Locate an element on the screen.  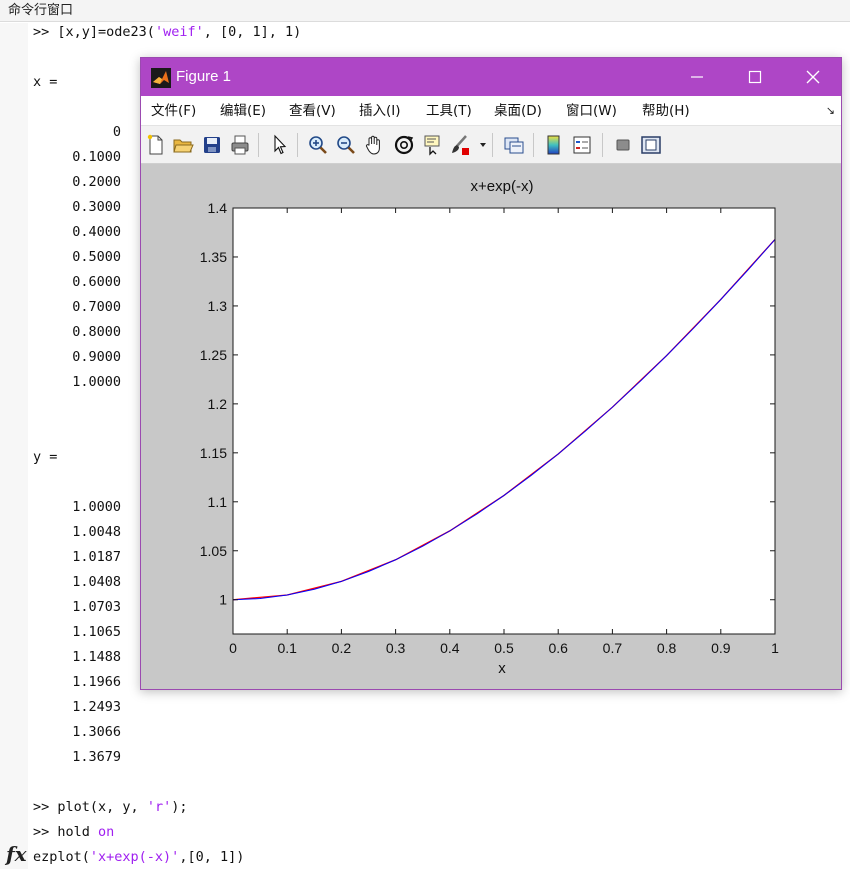
new-file-icon is located at coordinates (156, 145).